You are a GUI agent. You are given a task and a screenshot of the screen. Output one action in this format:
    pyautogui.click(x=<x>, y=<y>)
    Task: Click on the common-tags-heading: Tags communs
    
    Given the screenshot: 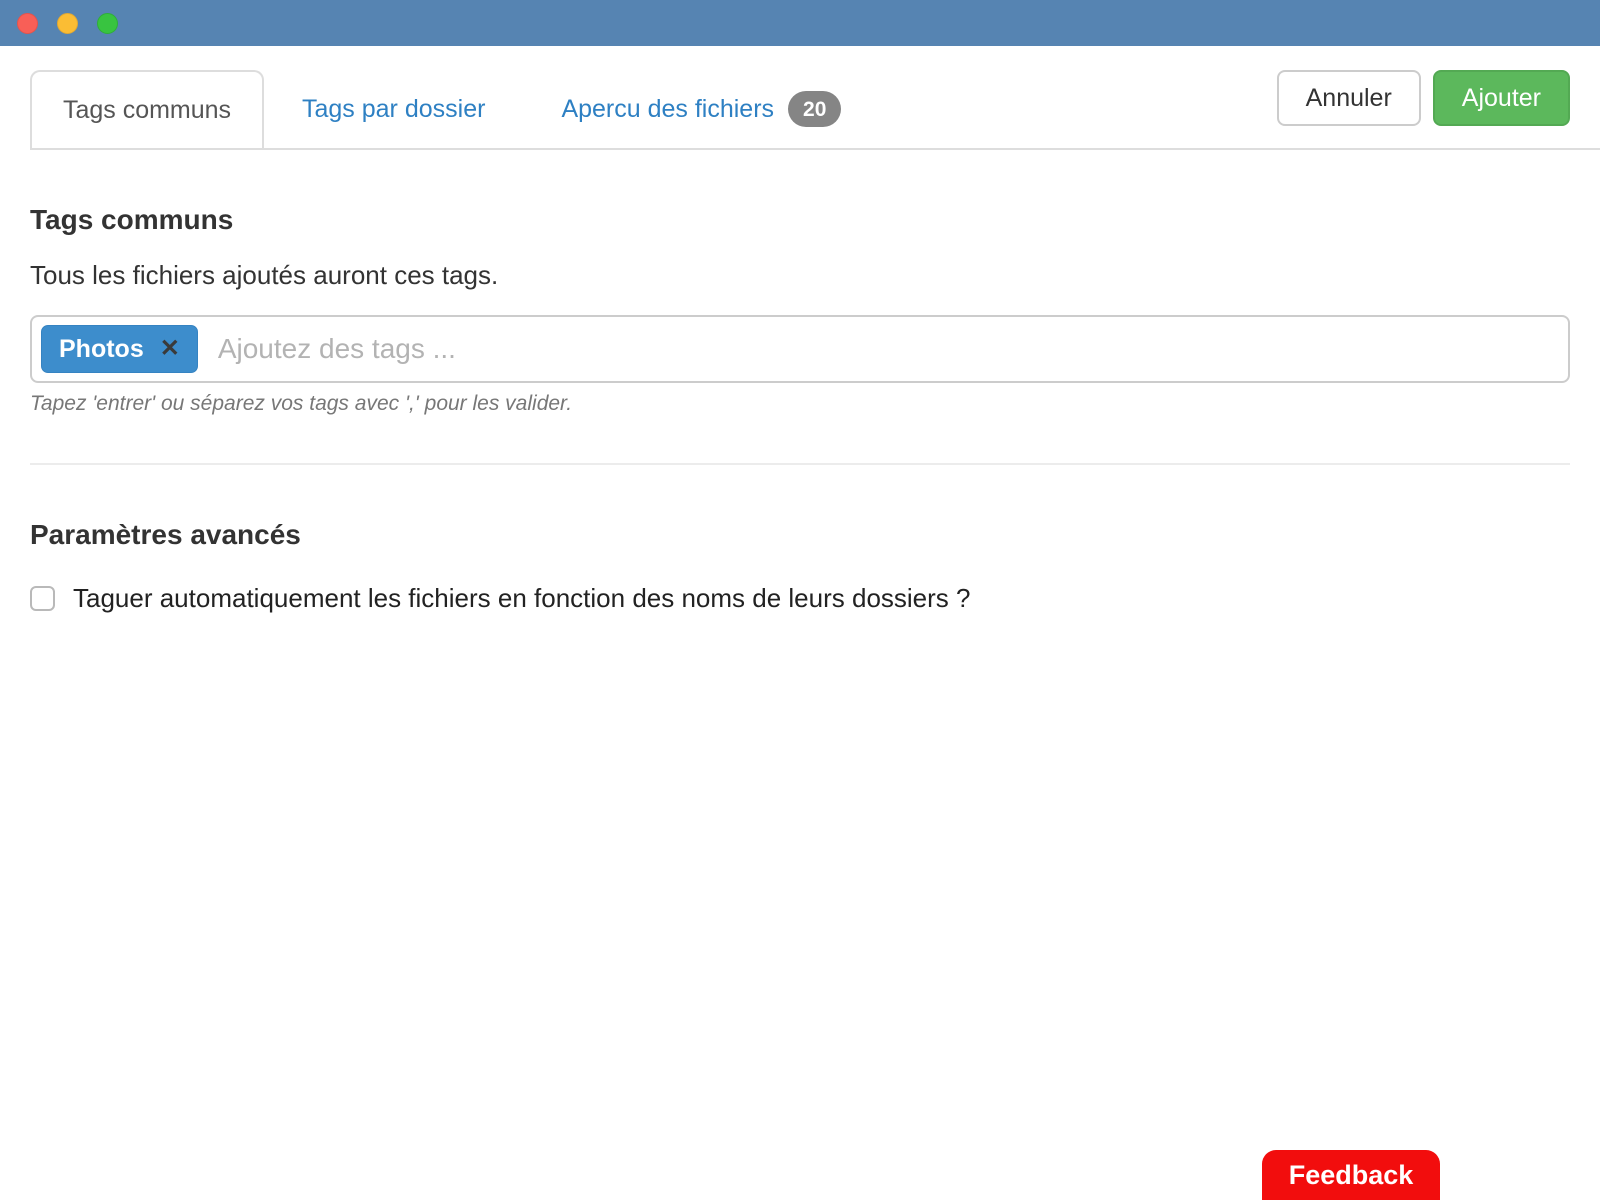 What is the action you would take?
    pyautogui.click(x=132, y=219)
    